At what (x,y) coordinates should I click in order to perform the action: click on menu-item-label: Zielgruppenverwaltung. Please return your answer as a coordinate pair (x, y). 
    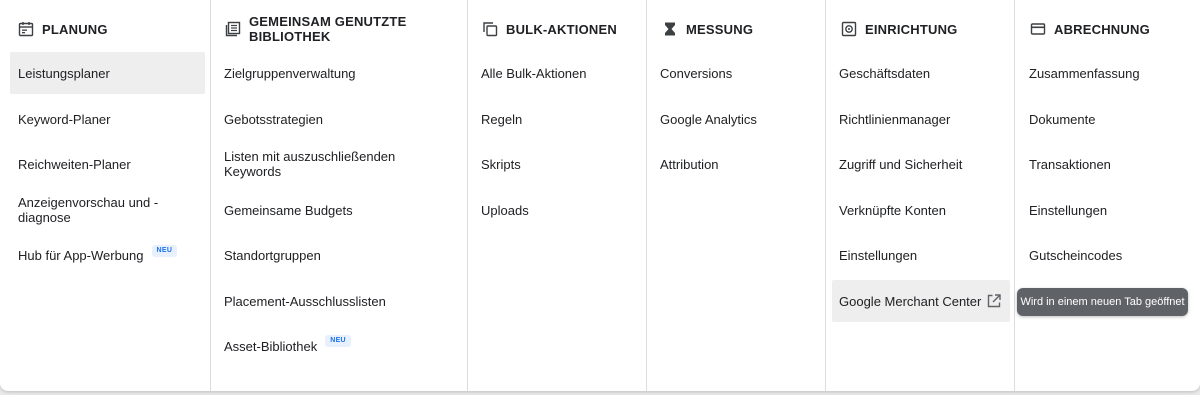
    Looking at the image, I should click on (290, 73).